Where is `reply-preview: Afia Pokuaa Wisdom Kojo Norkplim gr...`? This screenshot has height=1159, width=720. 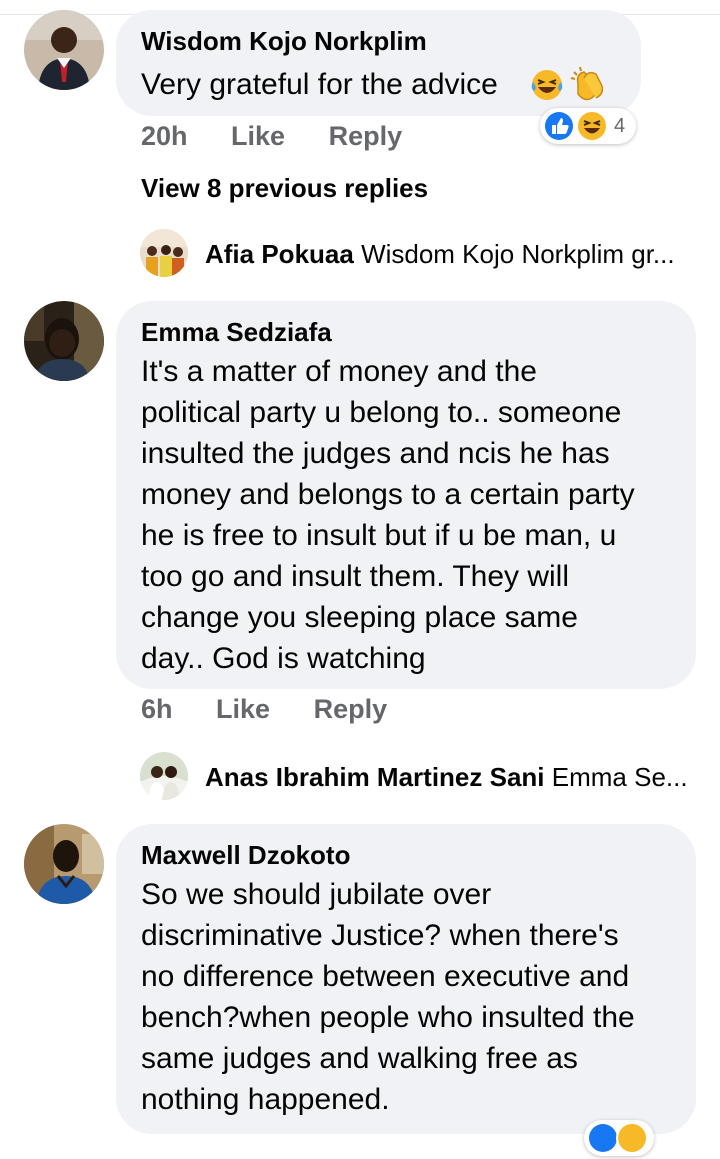 reply-preview: Afia Pokuaa Wisdom Kojo Norkplim gr... is located at coordinates (440, 254).